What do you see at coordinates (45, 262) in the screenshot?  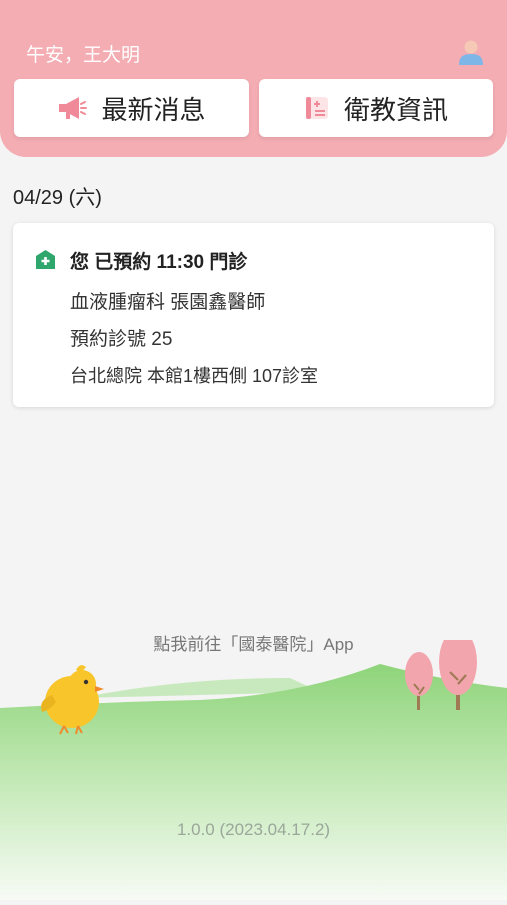 I see `hospital-icon` at bounding box center [45, 262].